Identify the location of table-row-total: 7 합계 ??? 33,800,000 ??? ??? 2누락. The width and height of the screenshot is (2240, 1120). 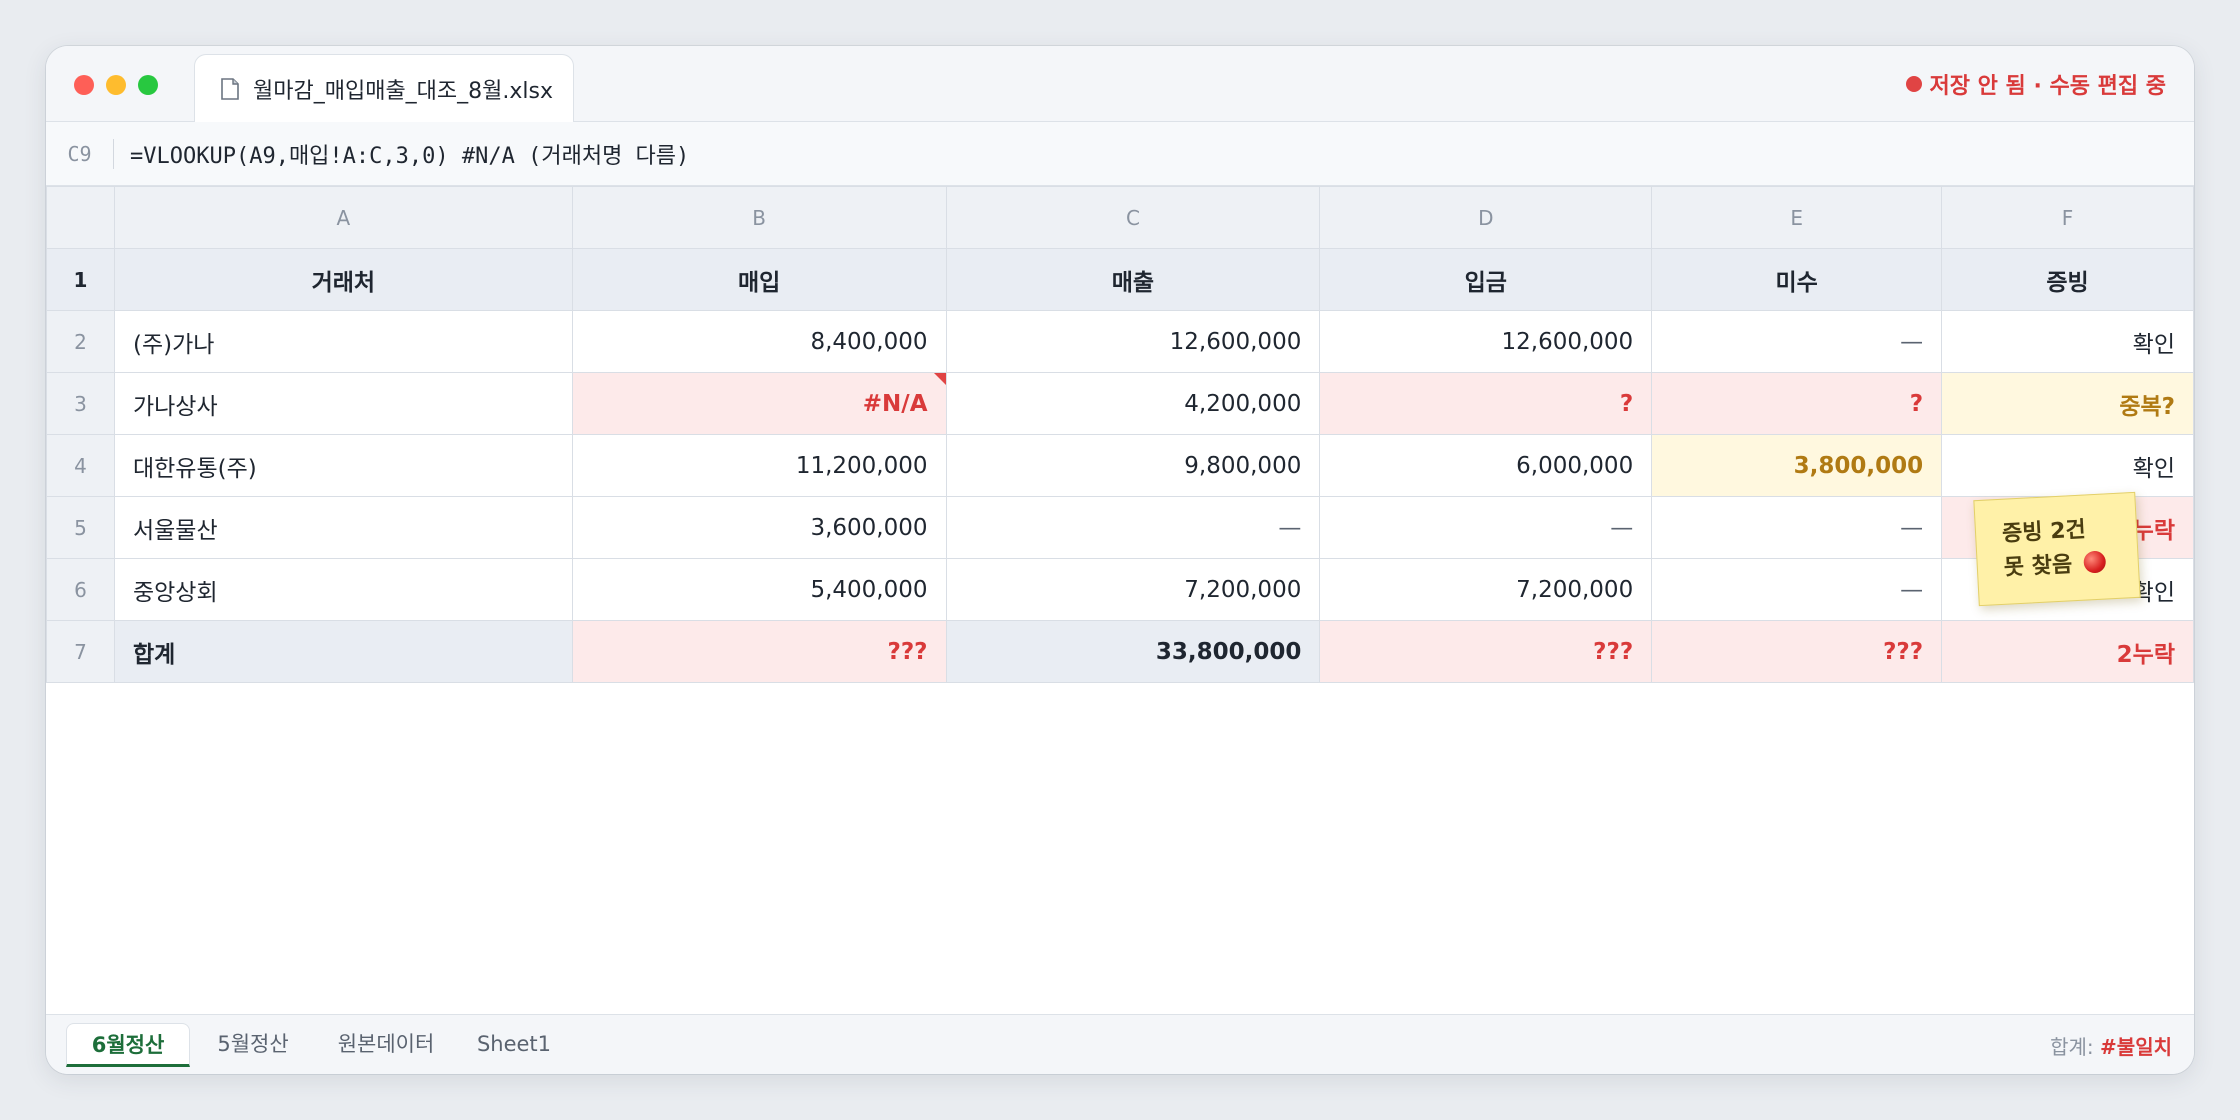
(1120, 651).